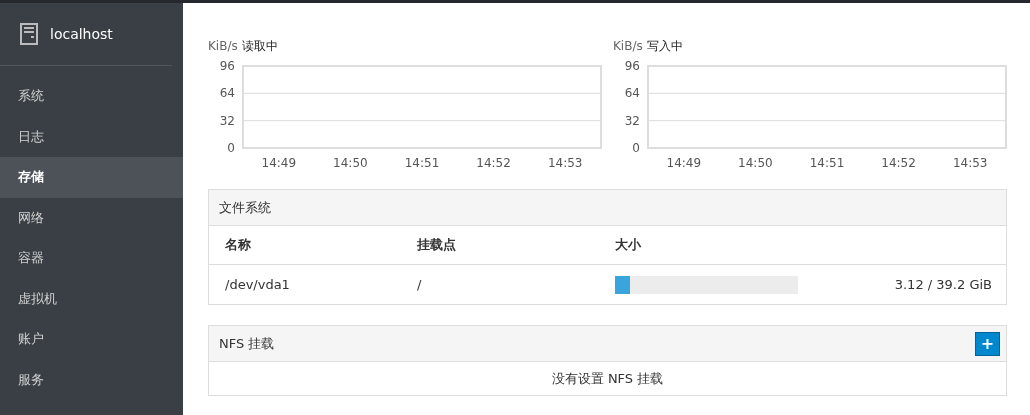  I want to click on table-cell: 3.12 / 39.2 GiB, so click(943, 284).